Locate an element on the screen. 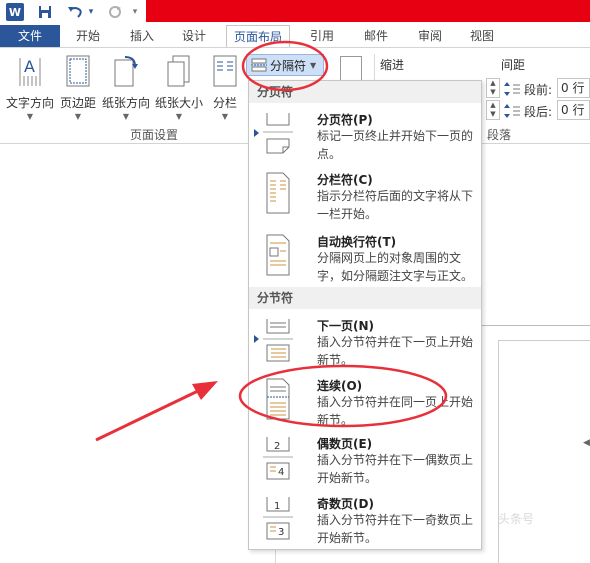 The height and width of the screenshot is (563, 590). annotation-arrow-head is located at coordinates (205, 390).